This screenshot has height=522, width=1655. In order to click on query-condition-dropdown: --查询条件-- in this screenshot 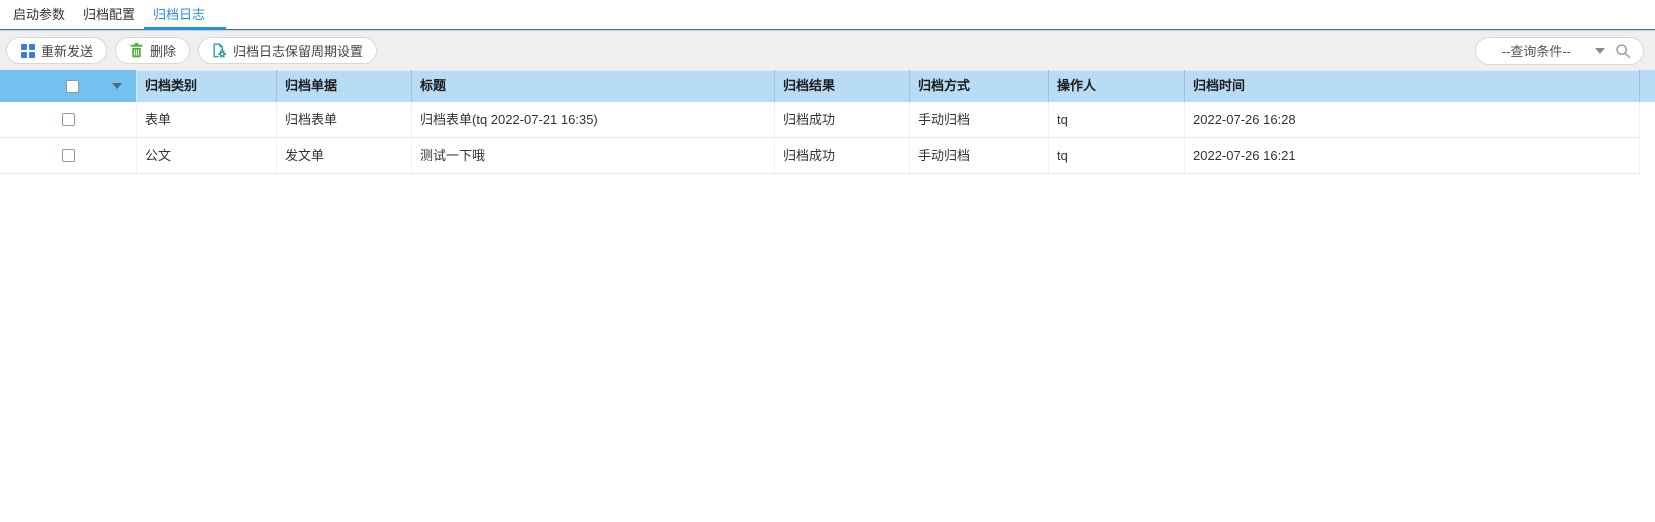, I will do `click(1559, 50)`.